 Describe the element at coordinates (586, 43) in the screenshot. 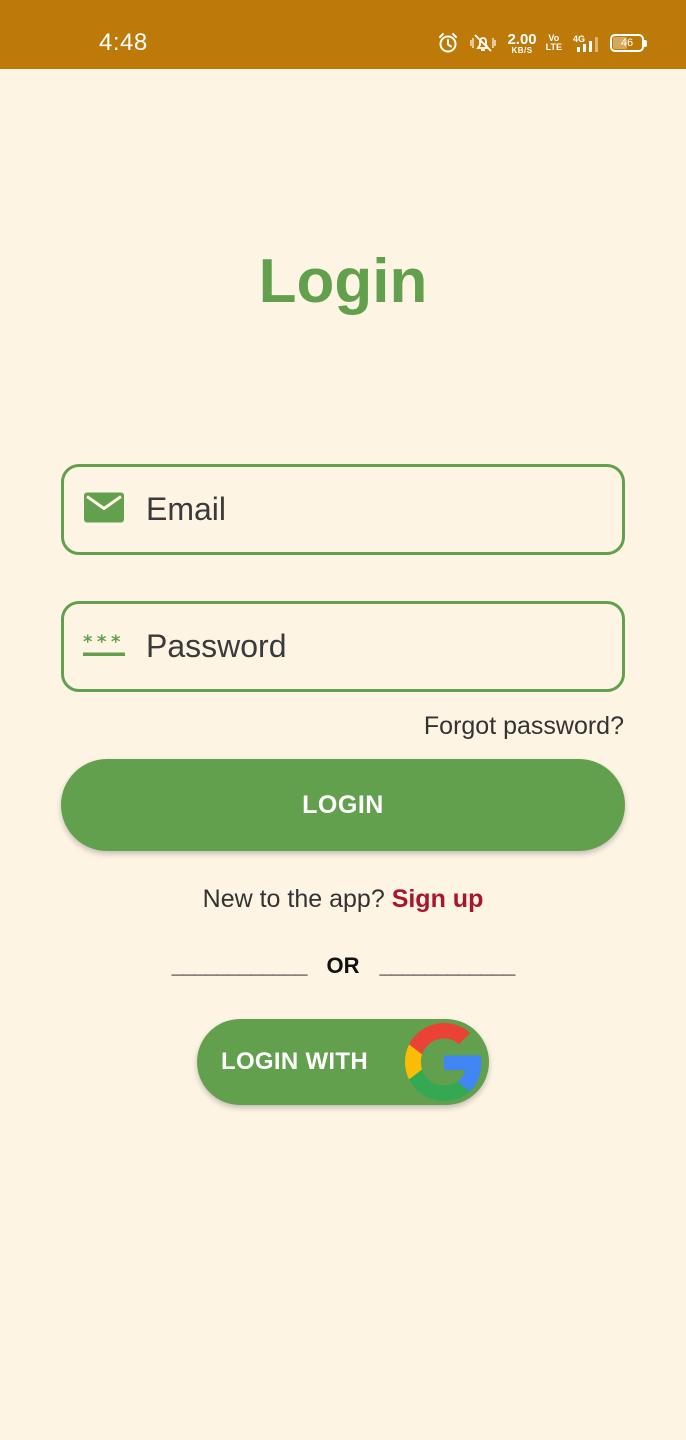

I see `signal-icon: 4G` at that location.